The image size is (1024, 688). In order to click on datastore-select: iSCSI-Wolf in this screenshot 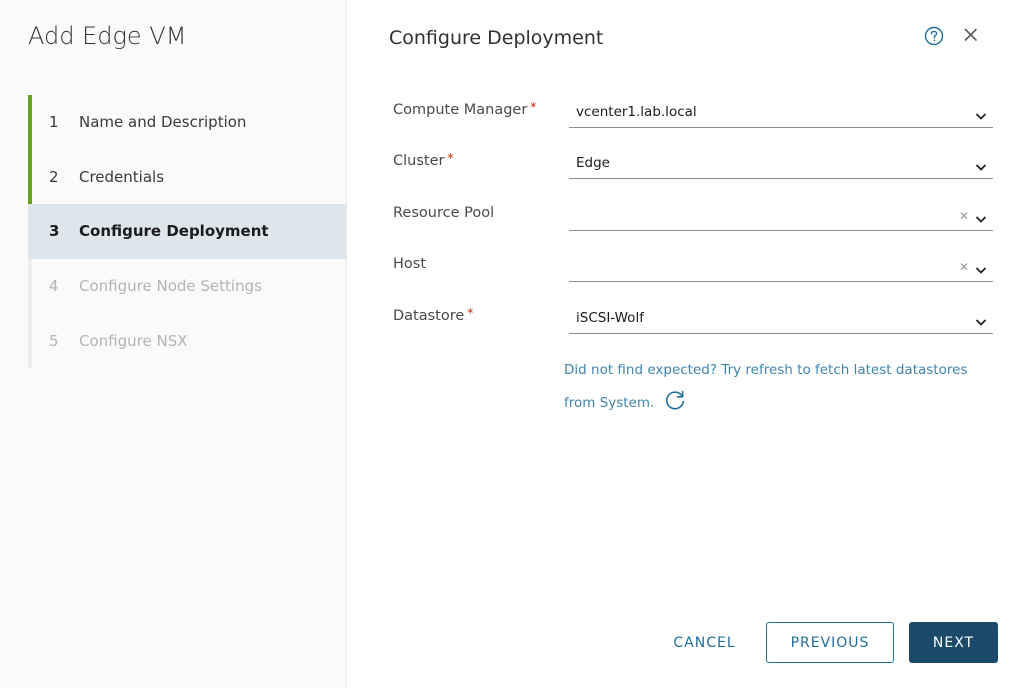, I will do `click(781, 319)`.